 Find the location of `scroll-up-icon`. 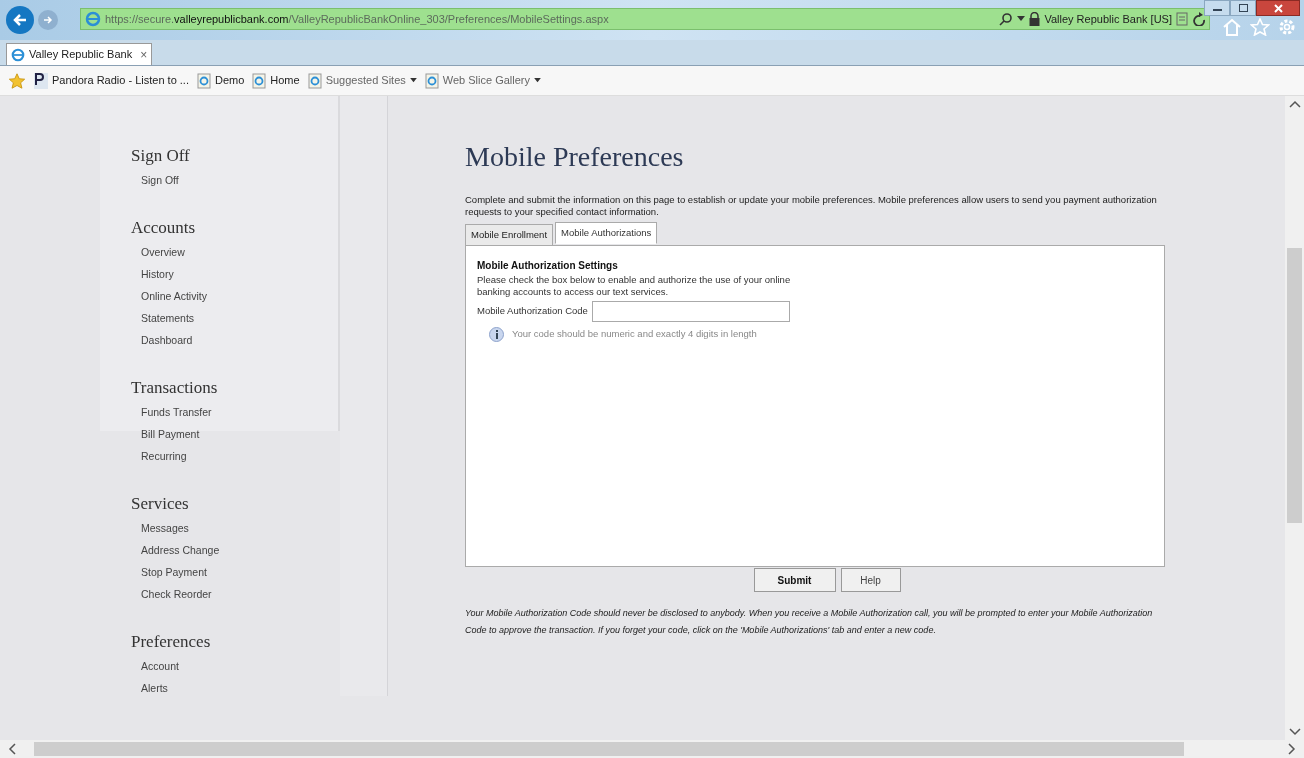

scroll-up-icon is located at coordinates (1294, 104).